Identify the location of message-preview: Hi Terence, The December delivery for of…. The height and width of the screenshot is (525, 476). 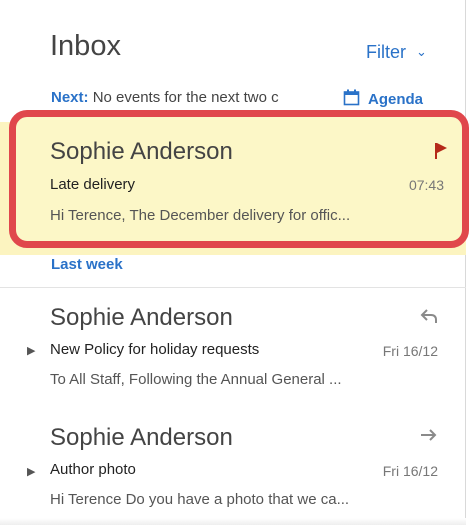
(200, 215).